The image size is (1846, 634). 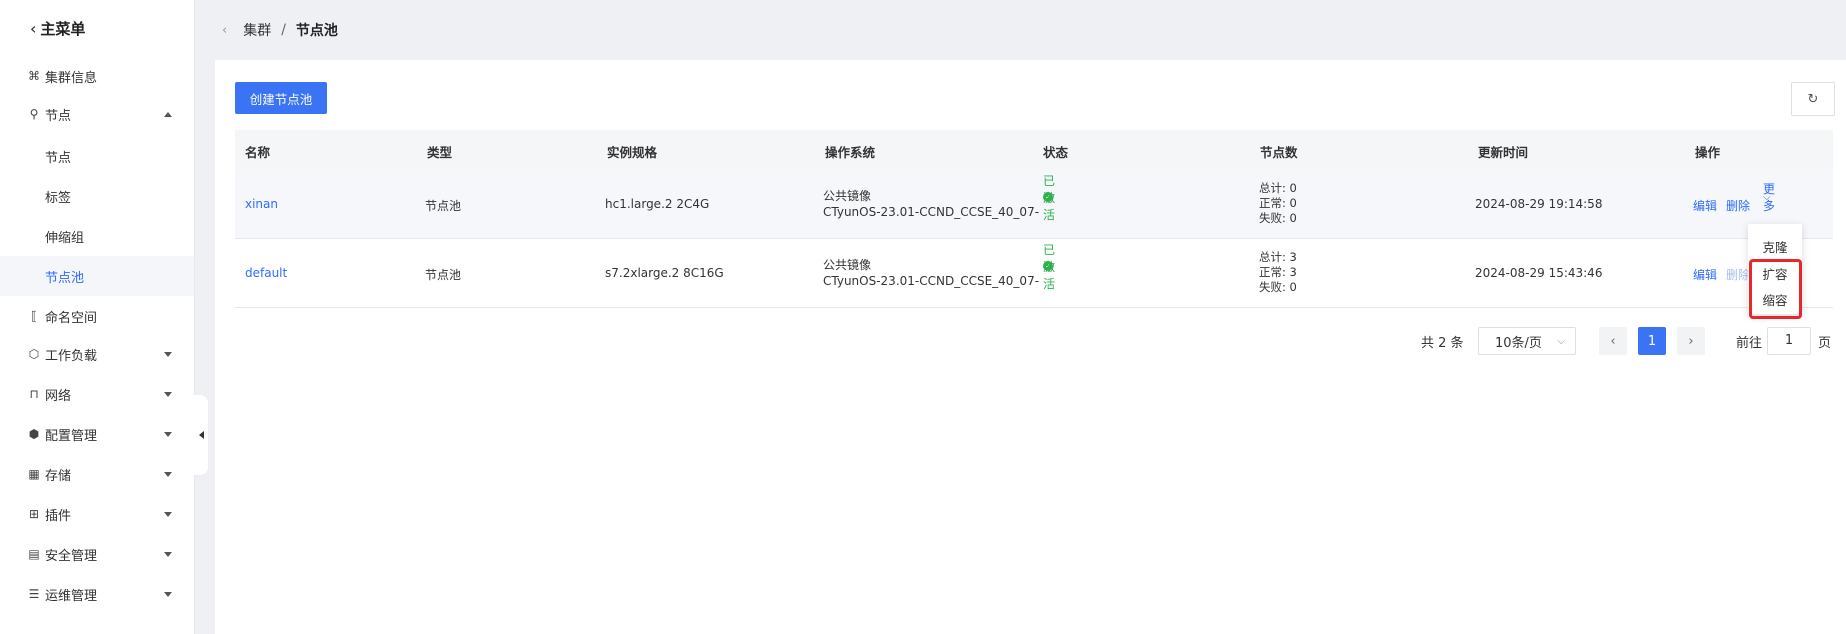 I want to click on sidebar-item-security: ▤ 安全管理, so click(x=97, y=554).